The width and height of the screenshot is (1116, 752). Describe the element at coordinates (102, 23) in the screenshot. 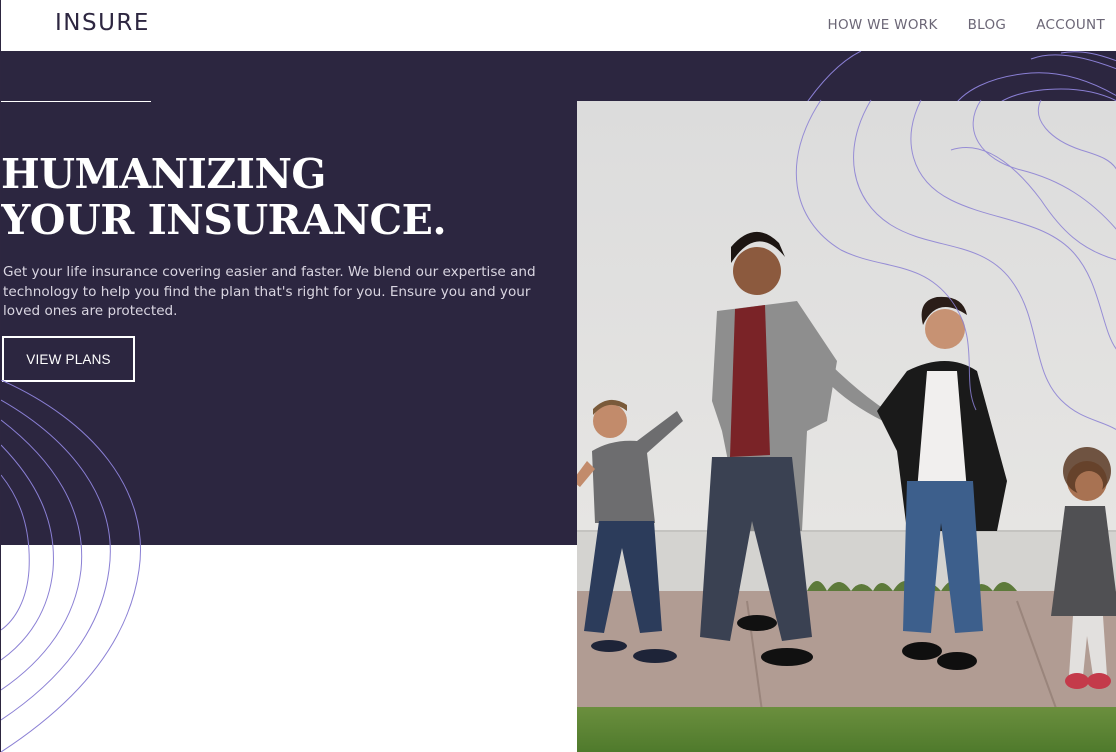

I see `logo: INSURE` at that location.